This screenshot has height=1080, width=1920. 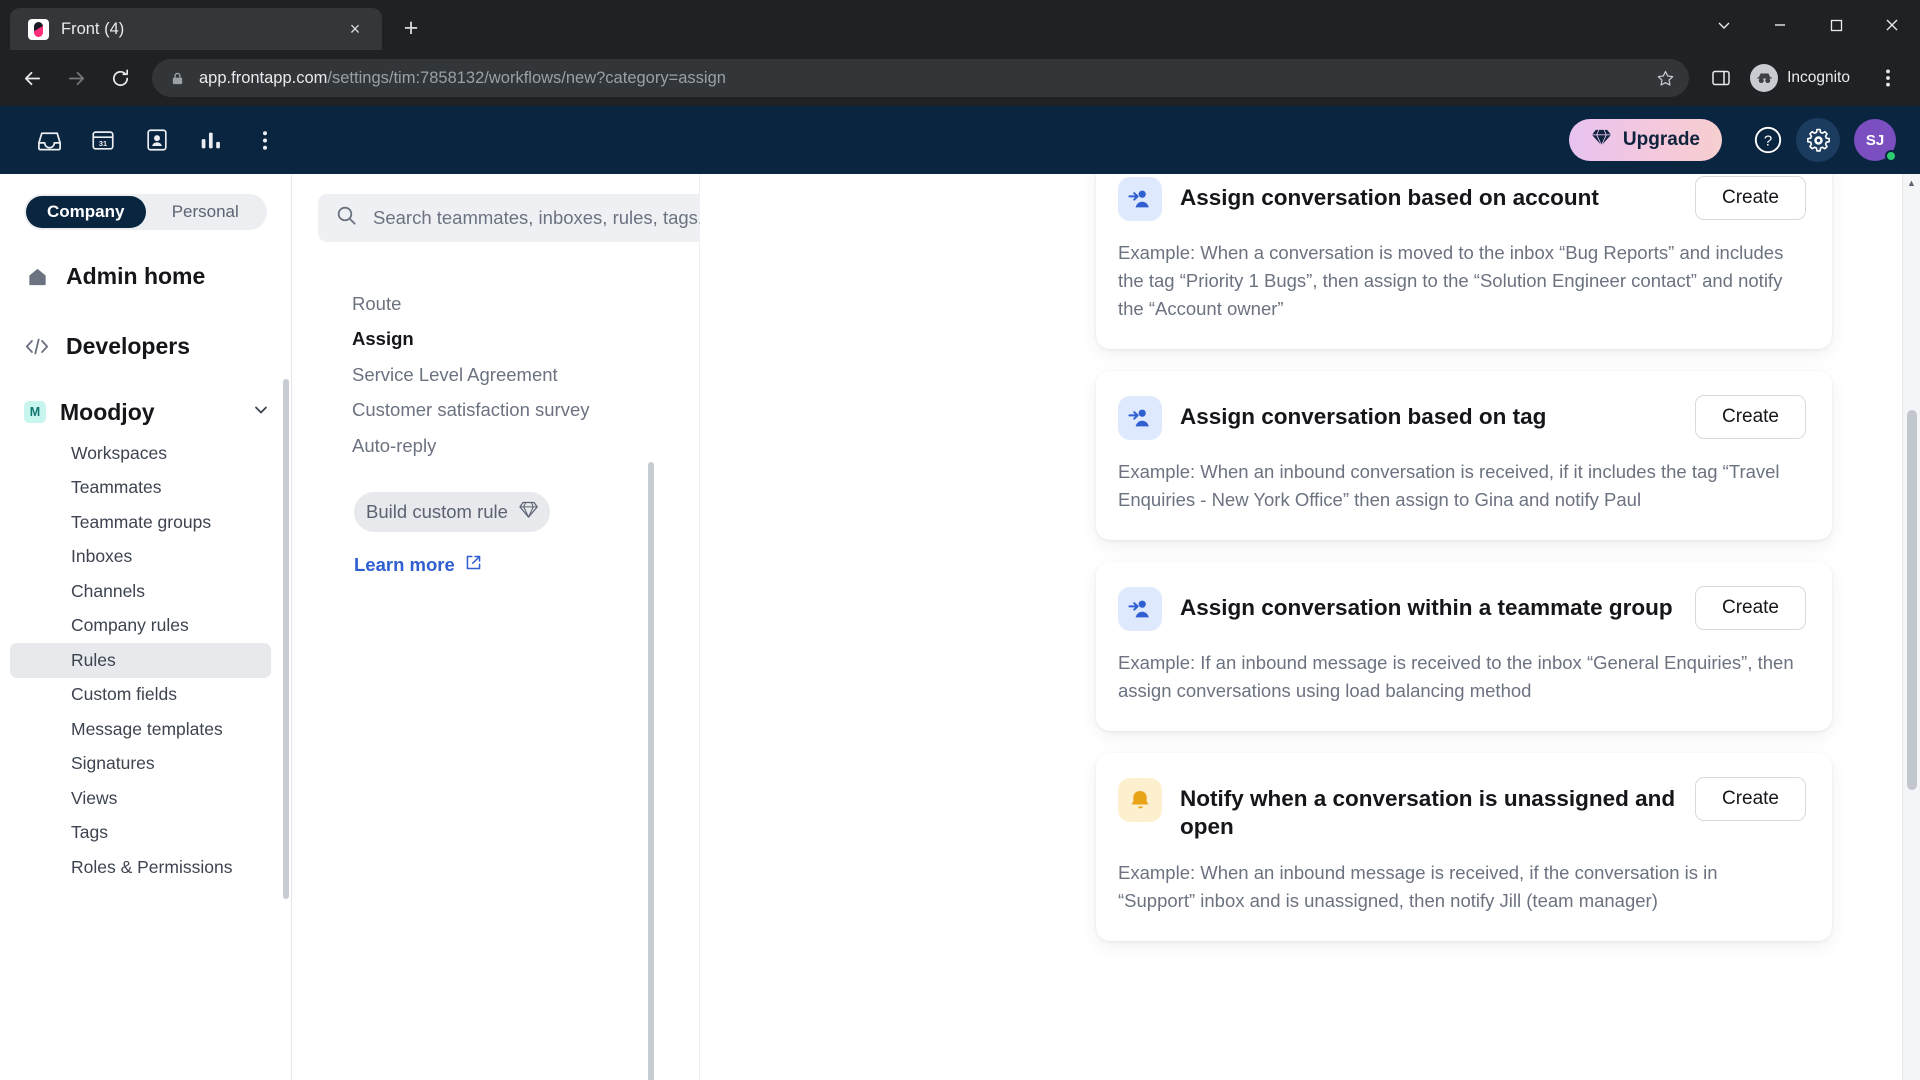 What do you see at coordinates (651, 771) in the screenshot?
I see `category-scrollbar` at bounding box center [651, 771].